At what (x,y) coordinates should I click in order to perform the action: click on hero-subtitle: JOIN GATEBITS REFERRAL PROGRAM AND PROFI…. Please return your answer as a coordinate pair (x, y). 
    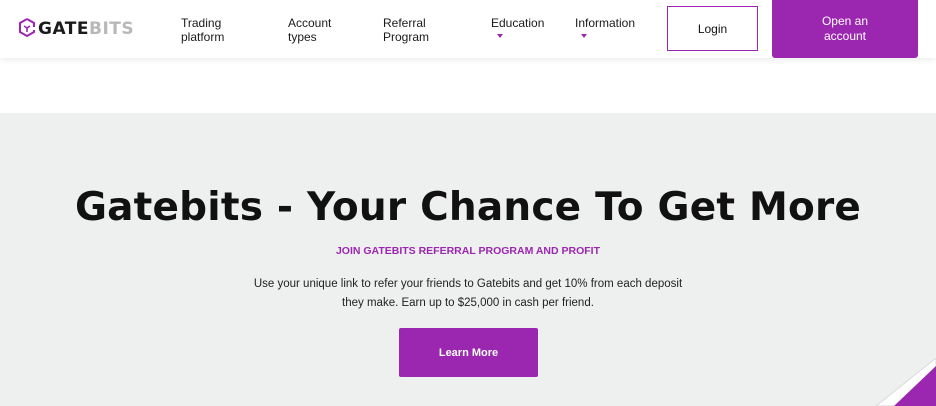
    Looking at the image, I should click on (468, 251).